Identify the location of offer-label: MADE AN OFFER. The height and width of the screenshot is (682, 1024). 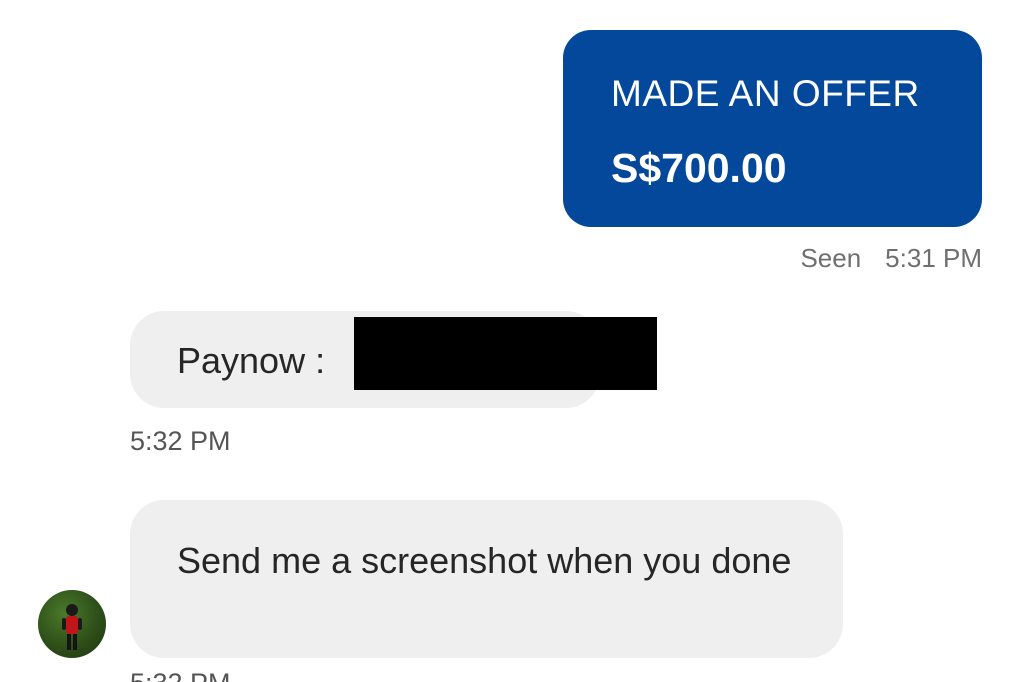
(765, 93).